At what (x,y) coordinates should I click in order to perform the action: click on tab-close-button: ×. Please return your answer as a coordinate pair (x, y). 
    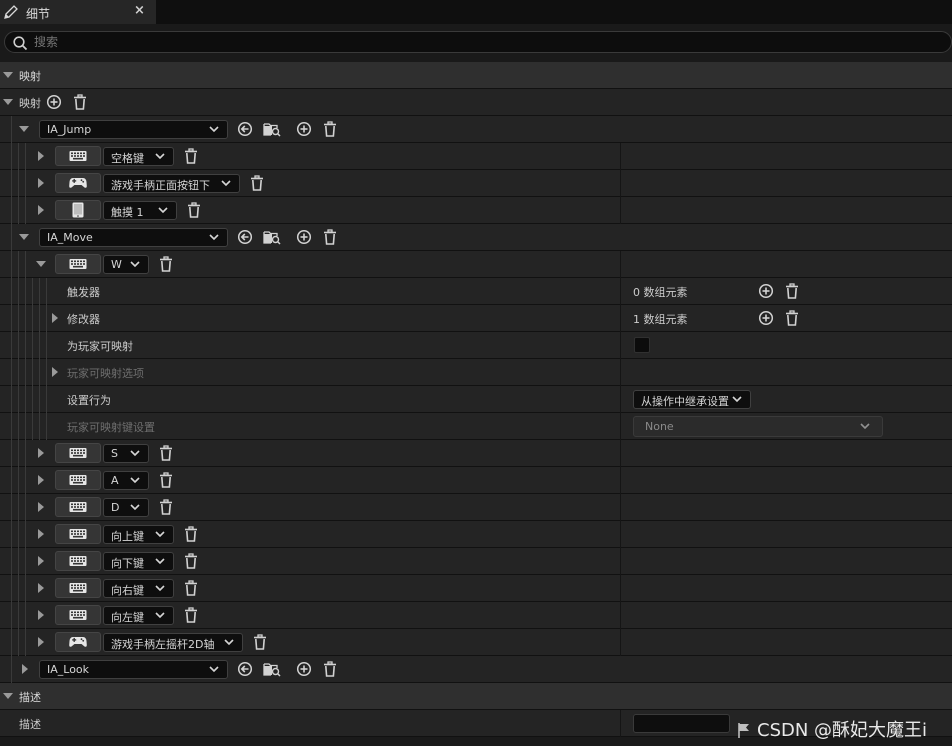
    Looking at the image, I should click on (139, 10).